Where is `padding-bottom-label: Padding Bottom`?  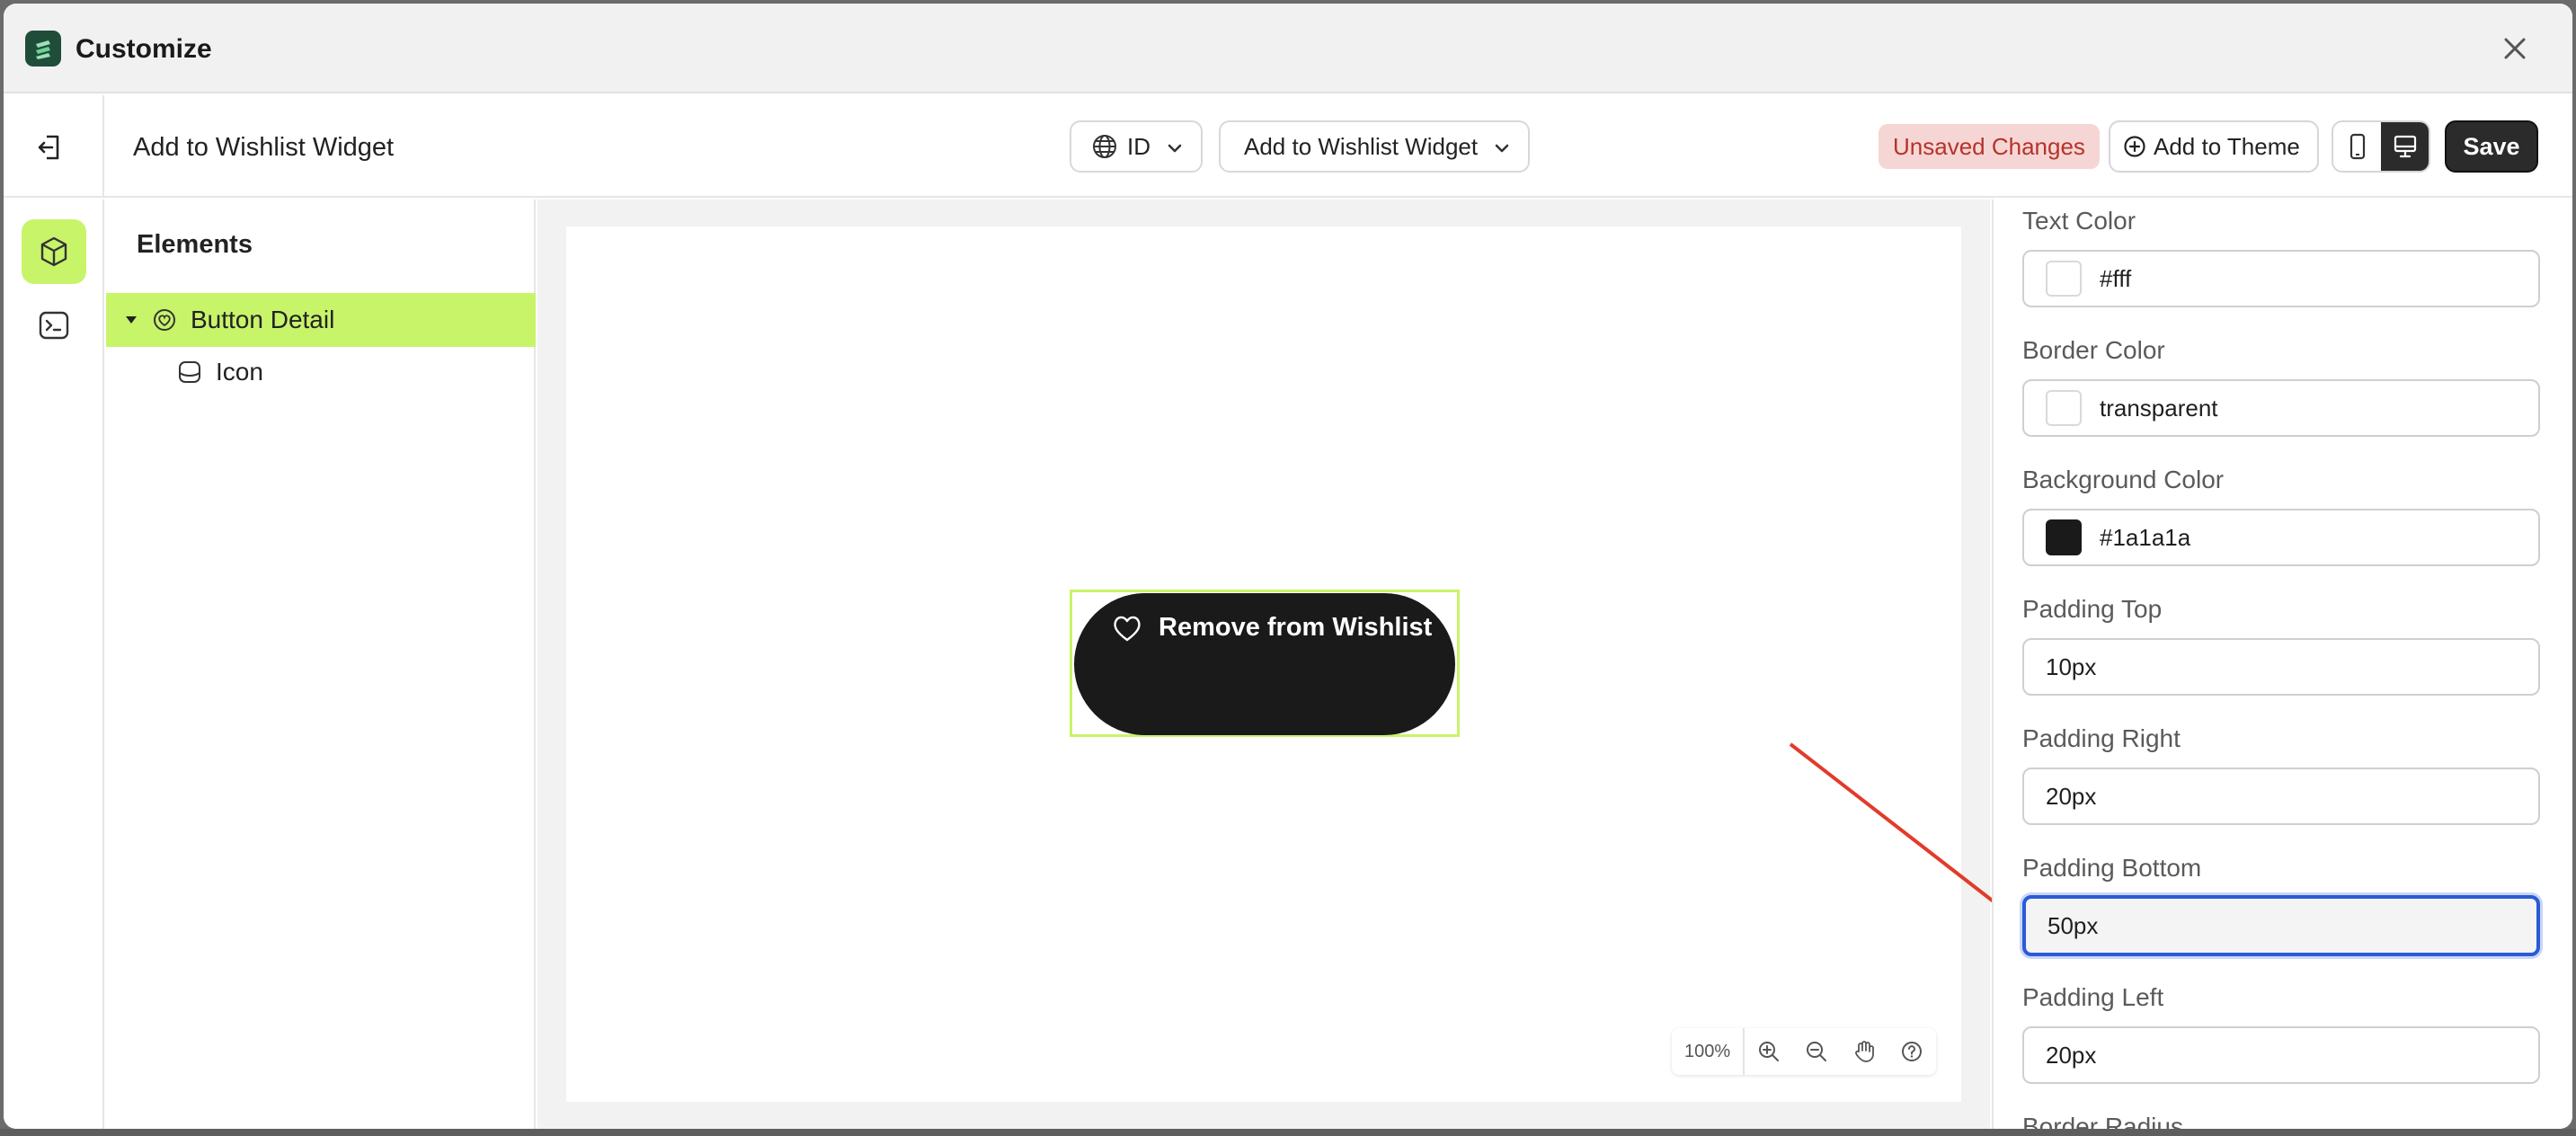
padding-bottom-label: Padding Bottom is located at coordinates (2112, 868).